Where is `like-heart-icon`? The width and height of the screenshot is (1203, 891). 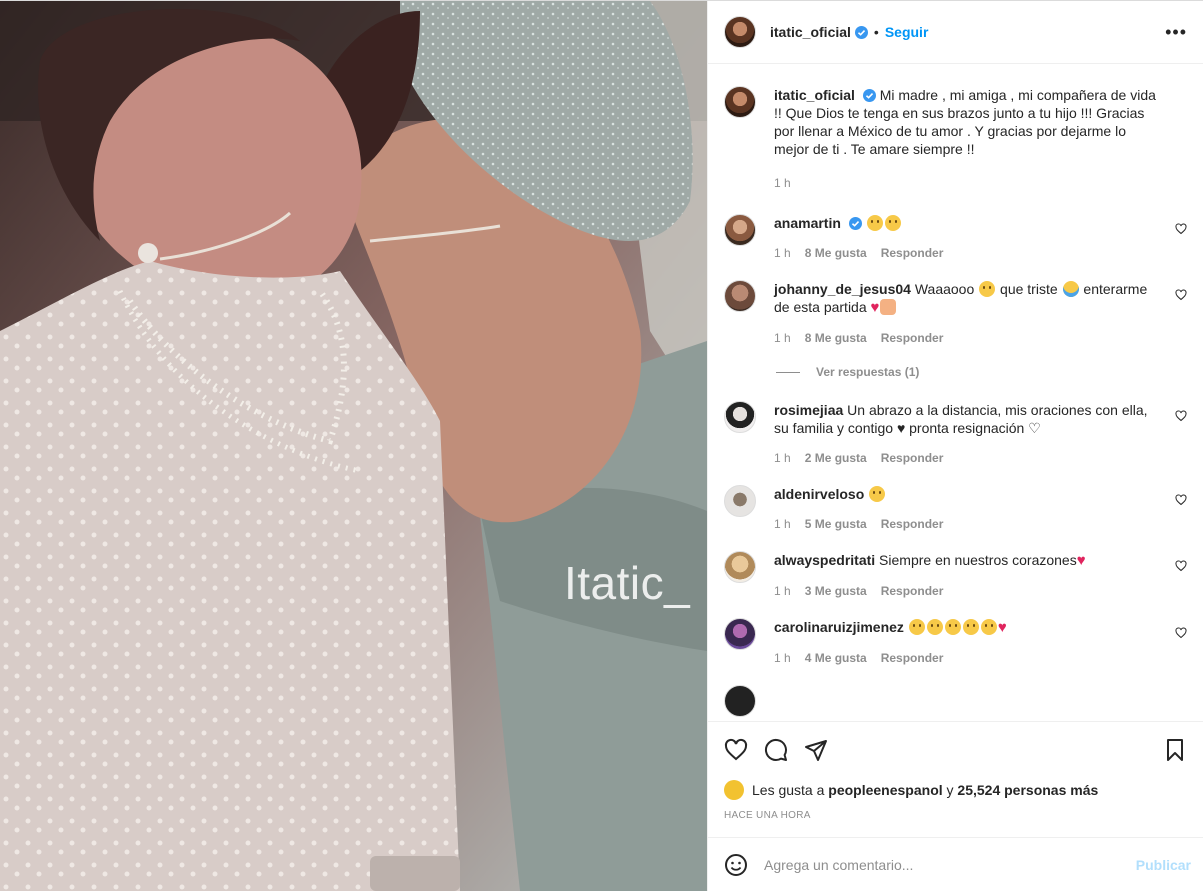
like-heart-icon is located at coordinates (736, 750).